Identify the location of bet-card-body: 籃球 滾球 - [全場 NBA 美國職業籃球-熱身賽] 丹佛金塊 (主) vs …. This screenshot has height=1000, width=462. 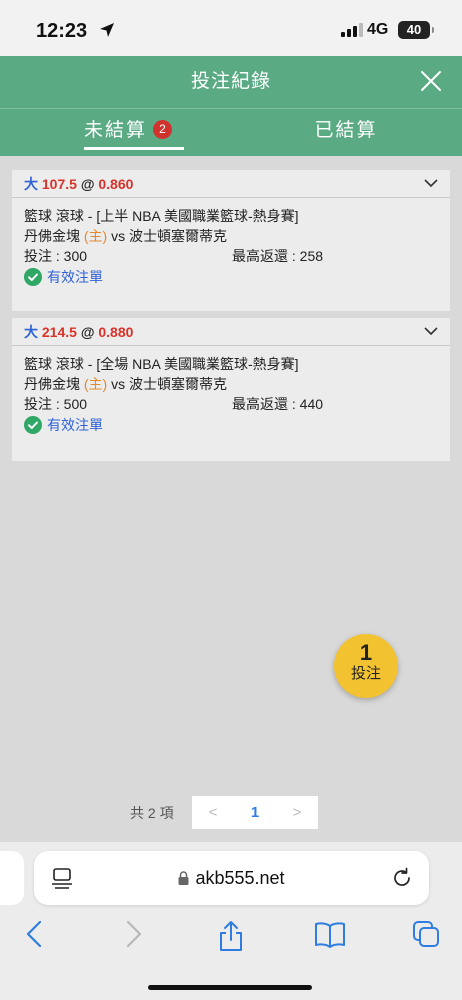
(231, 391).